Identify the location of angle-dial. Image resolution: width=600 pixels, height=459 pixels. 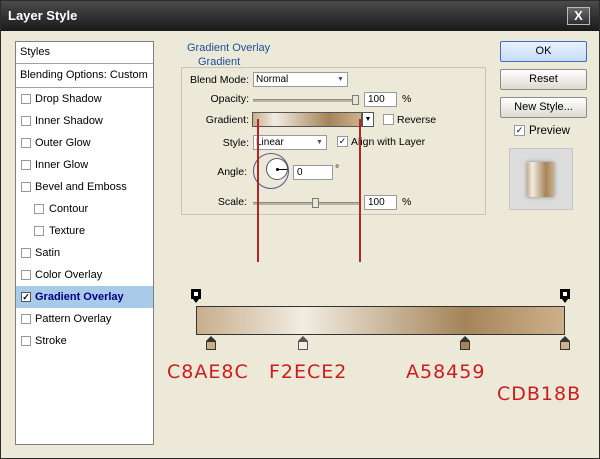
(277, 169).